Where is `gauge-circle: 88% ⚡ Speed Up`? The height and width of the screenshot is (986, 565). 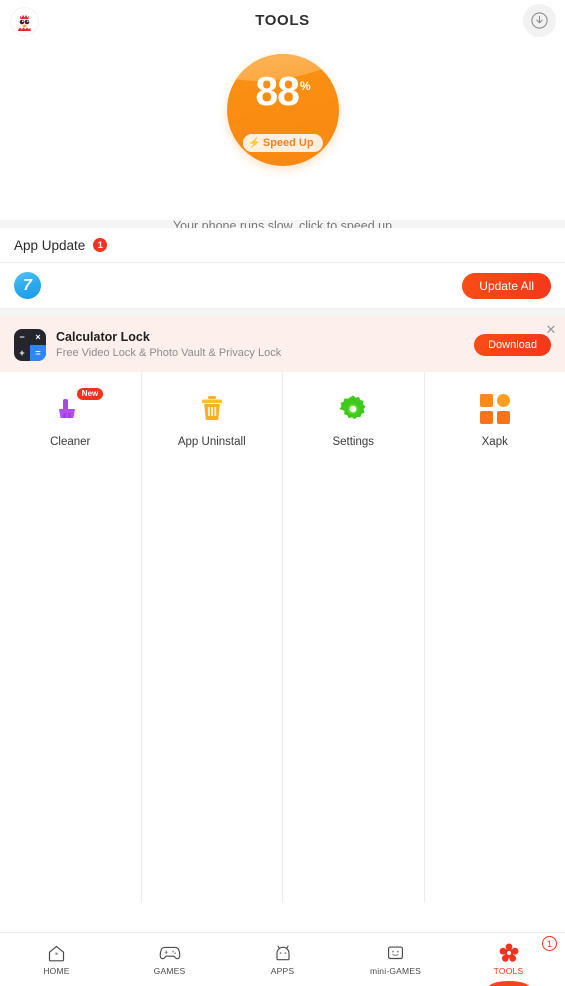
gauge-circle: 88% ⚡ Speed Up is located at coordinates (282, 110).